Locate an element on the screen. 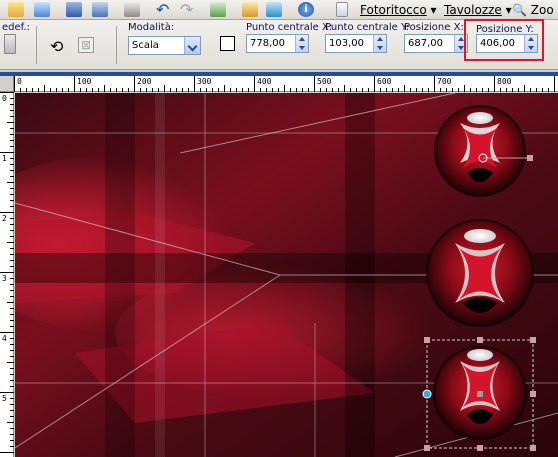 The width and height of the screenshot is (558, 457). pos-x-value: 687,00 is located at coordinates (425, 43).